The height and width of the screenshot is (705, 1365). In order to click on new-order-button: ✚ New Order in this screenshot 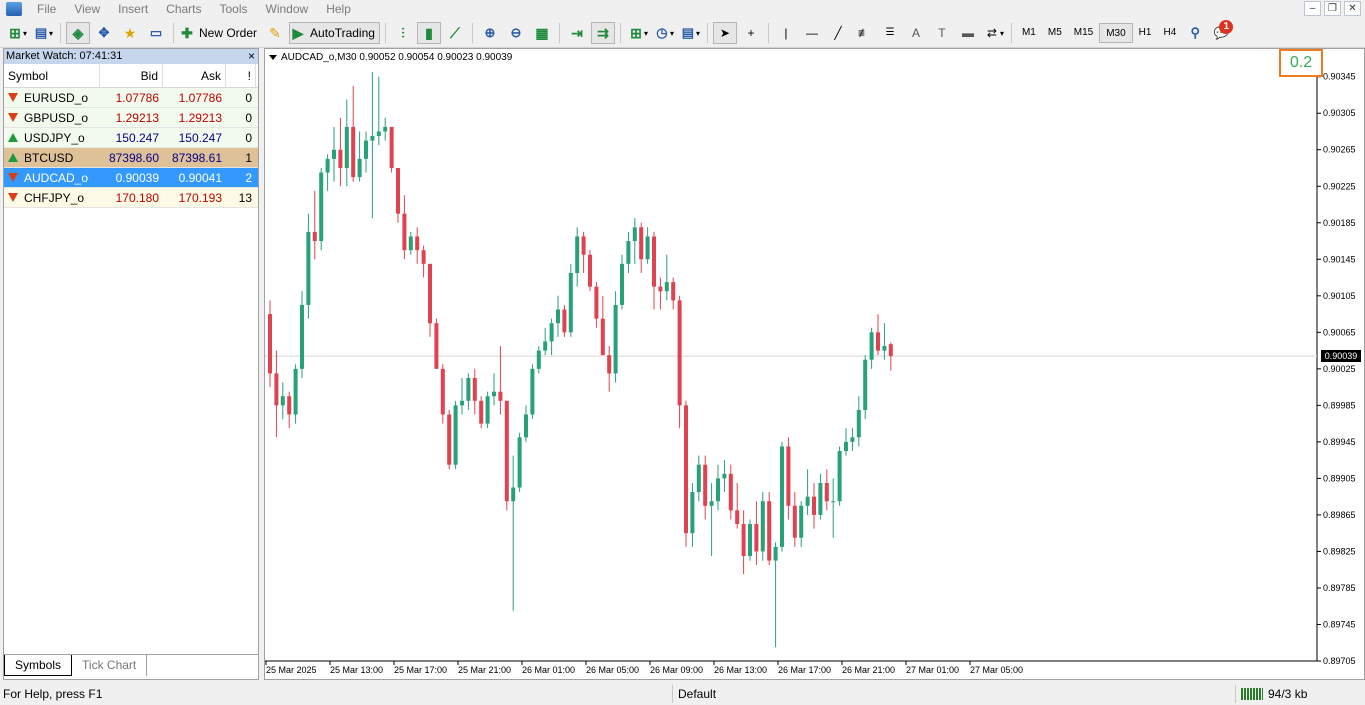, I will do `click(220, 33)`.